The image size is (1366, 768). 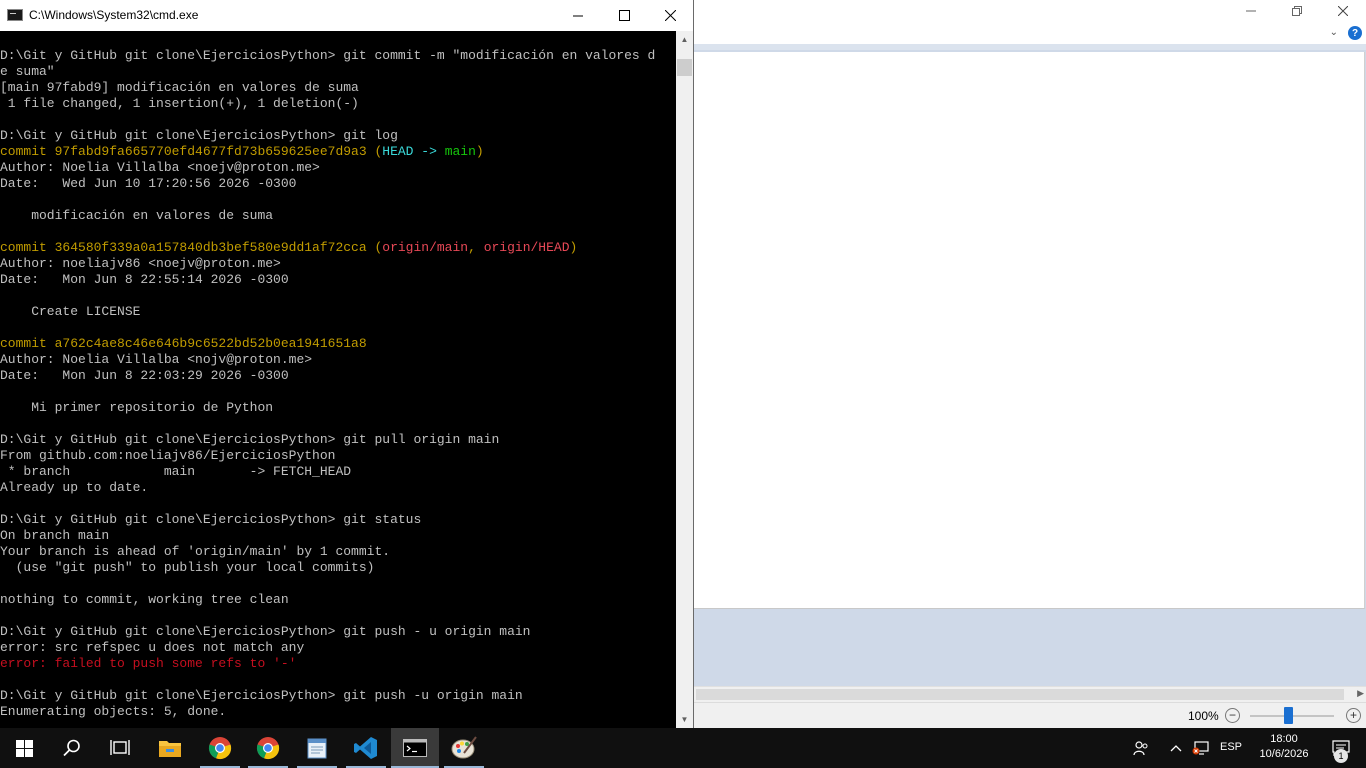 What do you see at coordinates (140, 264) in the screenshot?
I see `console-line: Author: noeliajv86 <noejv@proton.me>` at bounding box center [140, 264].